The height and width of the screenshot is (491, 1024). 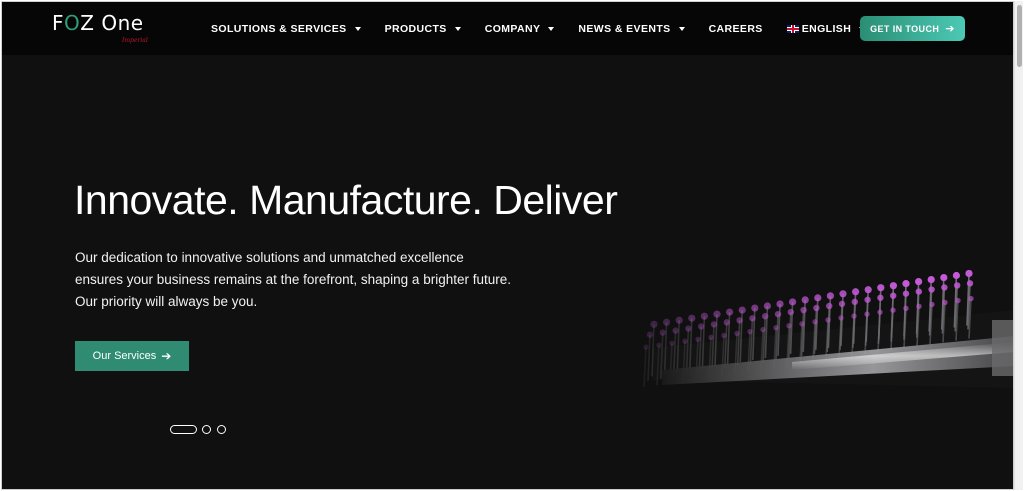 I want to click on scrollbar-thumb, so click(x=1019, y=36).